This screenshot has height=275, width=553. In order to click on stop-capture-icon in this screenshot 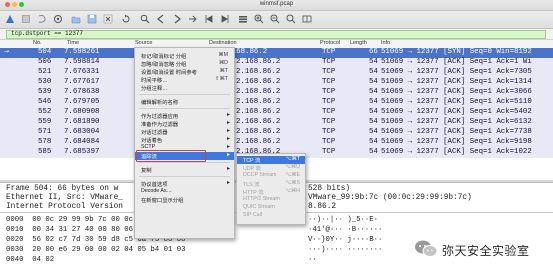, I will do `click(26, 19)`.